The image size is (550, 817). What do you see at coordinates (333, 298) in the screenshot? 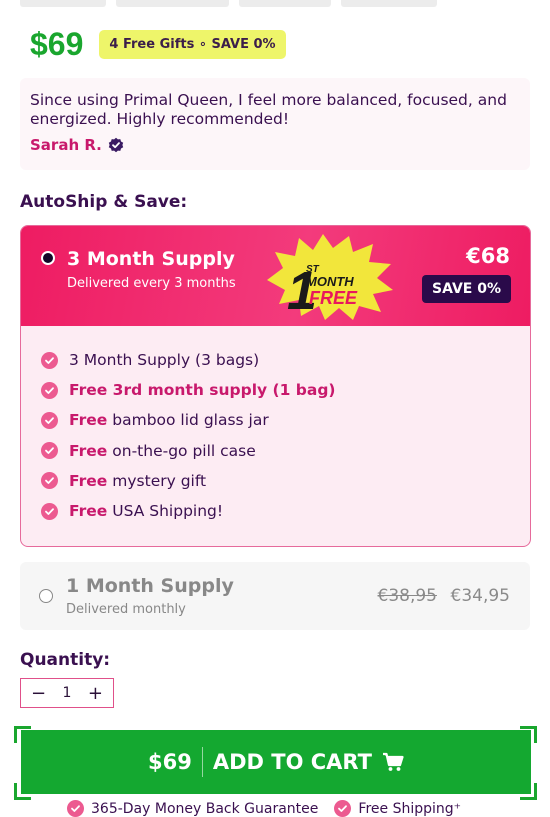
I see `burst-free-text: FREE` at bounding box center [333, 298].